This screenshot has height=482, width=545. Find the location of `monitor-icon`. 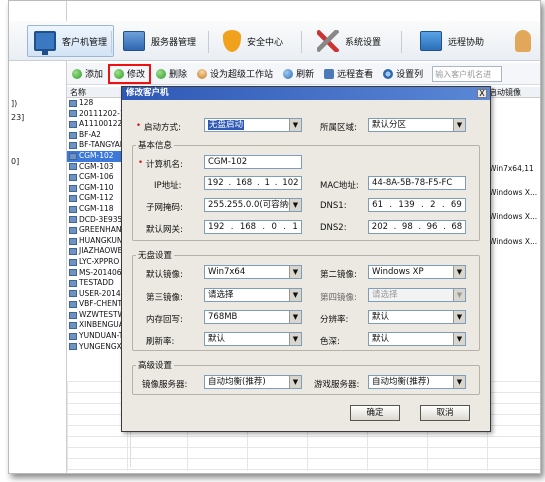

monitor-icon is located at coordinates (329, 73).